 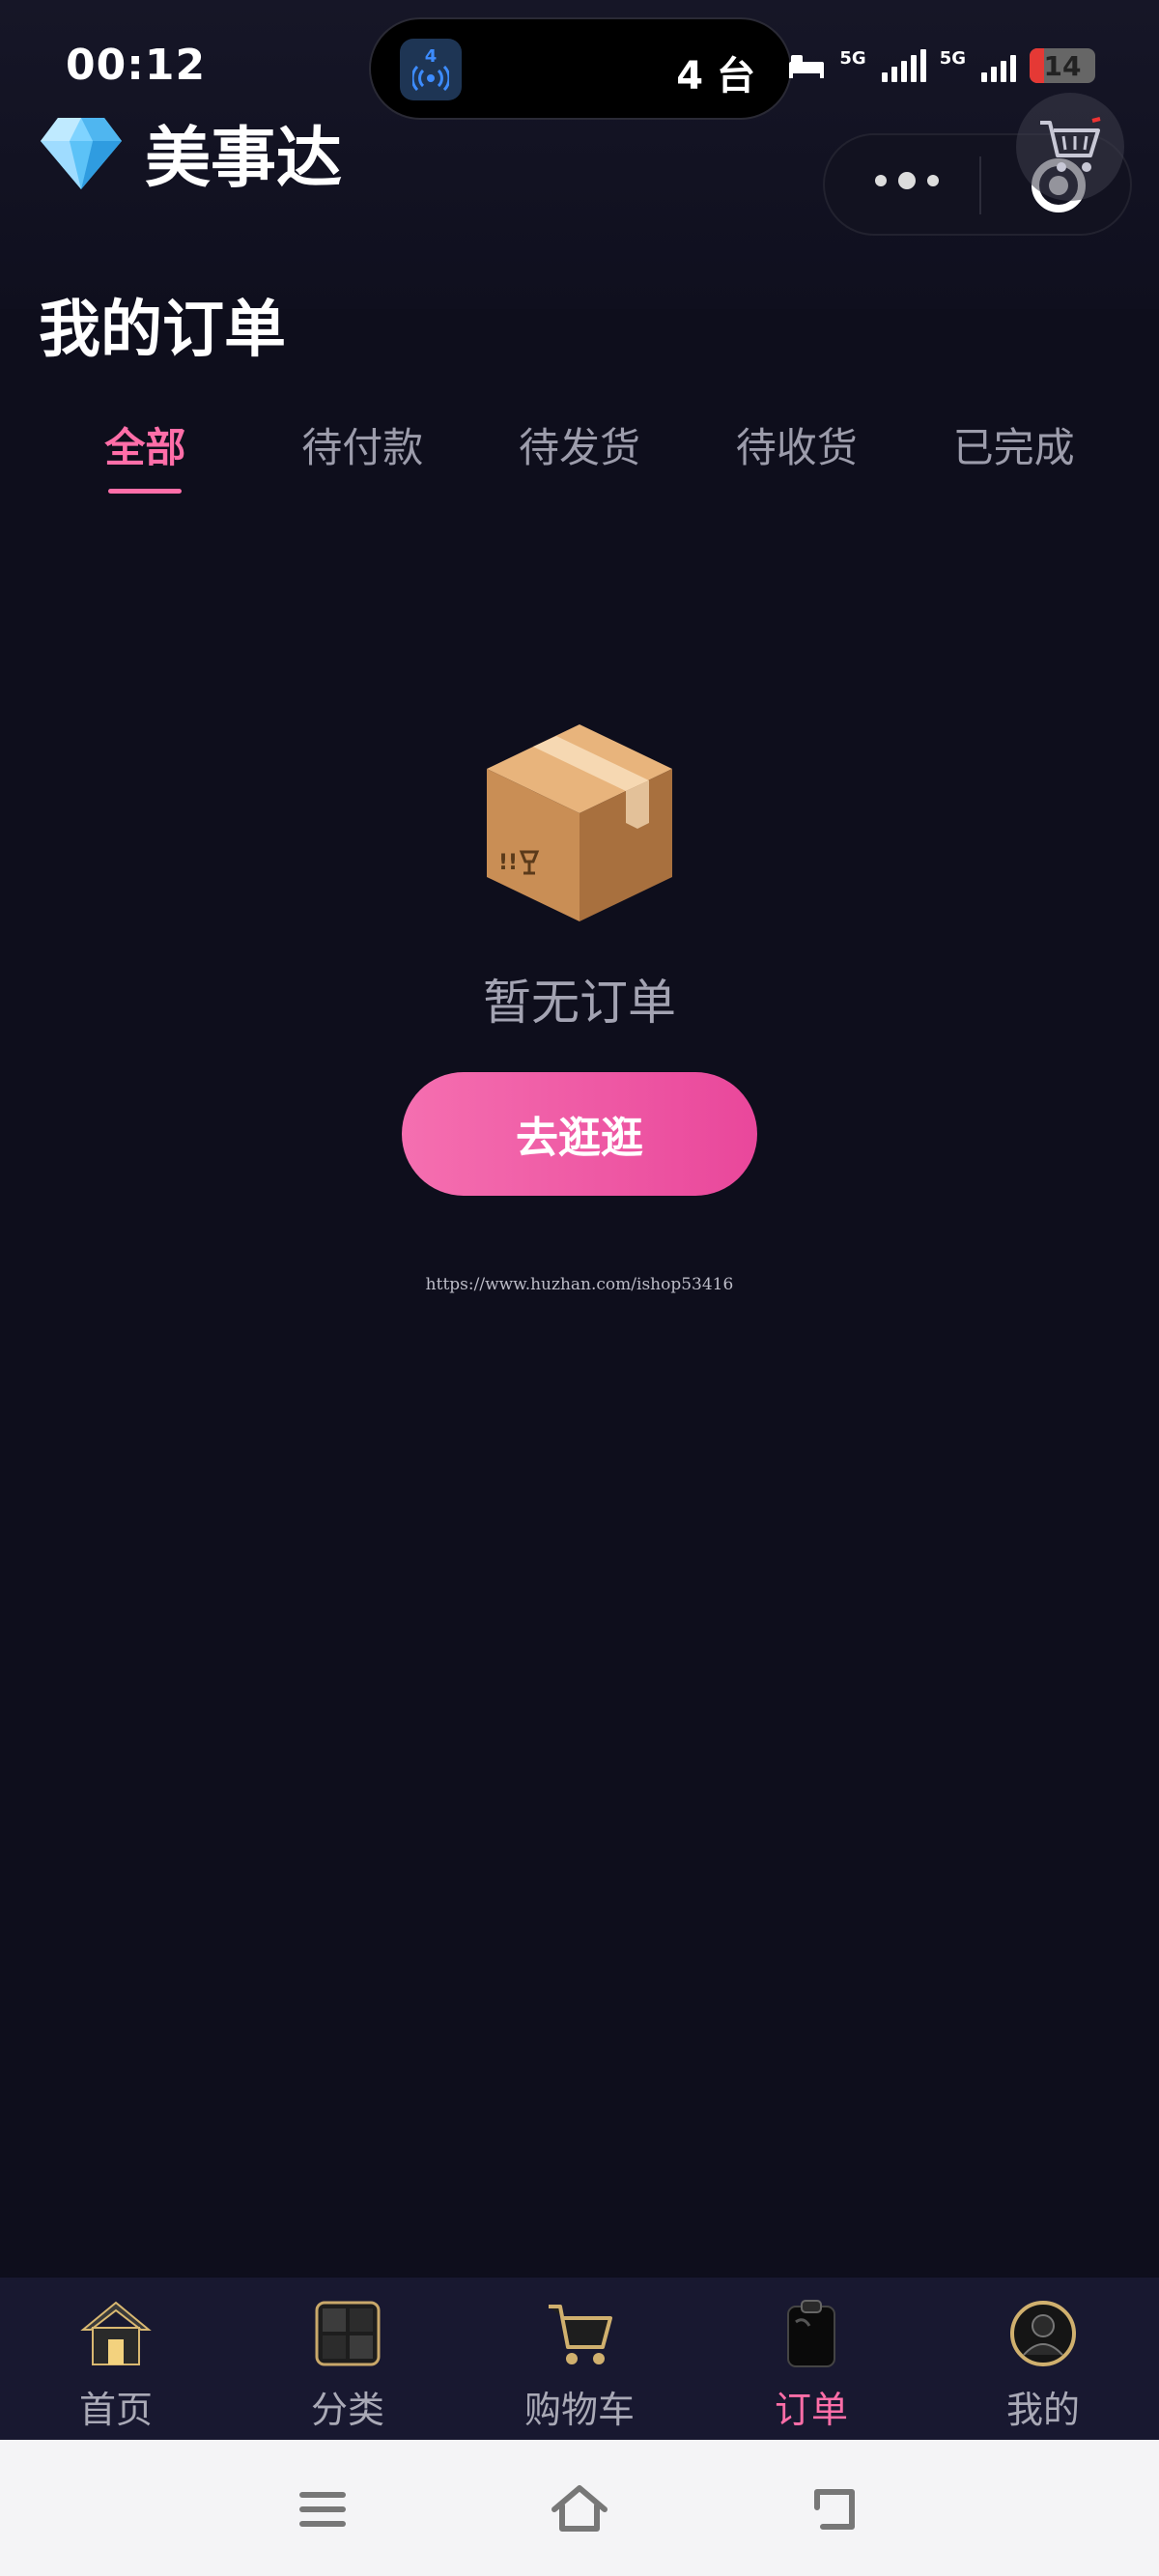 I want to click on signal-icon-sim1, so click(x=903, y=65).